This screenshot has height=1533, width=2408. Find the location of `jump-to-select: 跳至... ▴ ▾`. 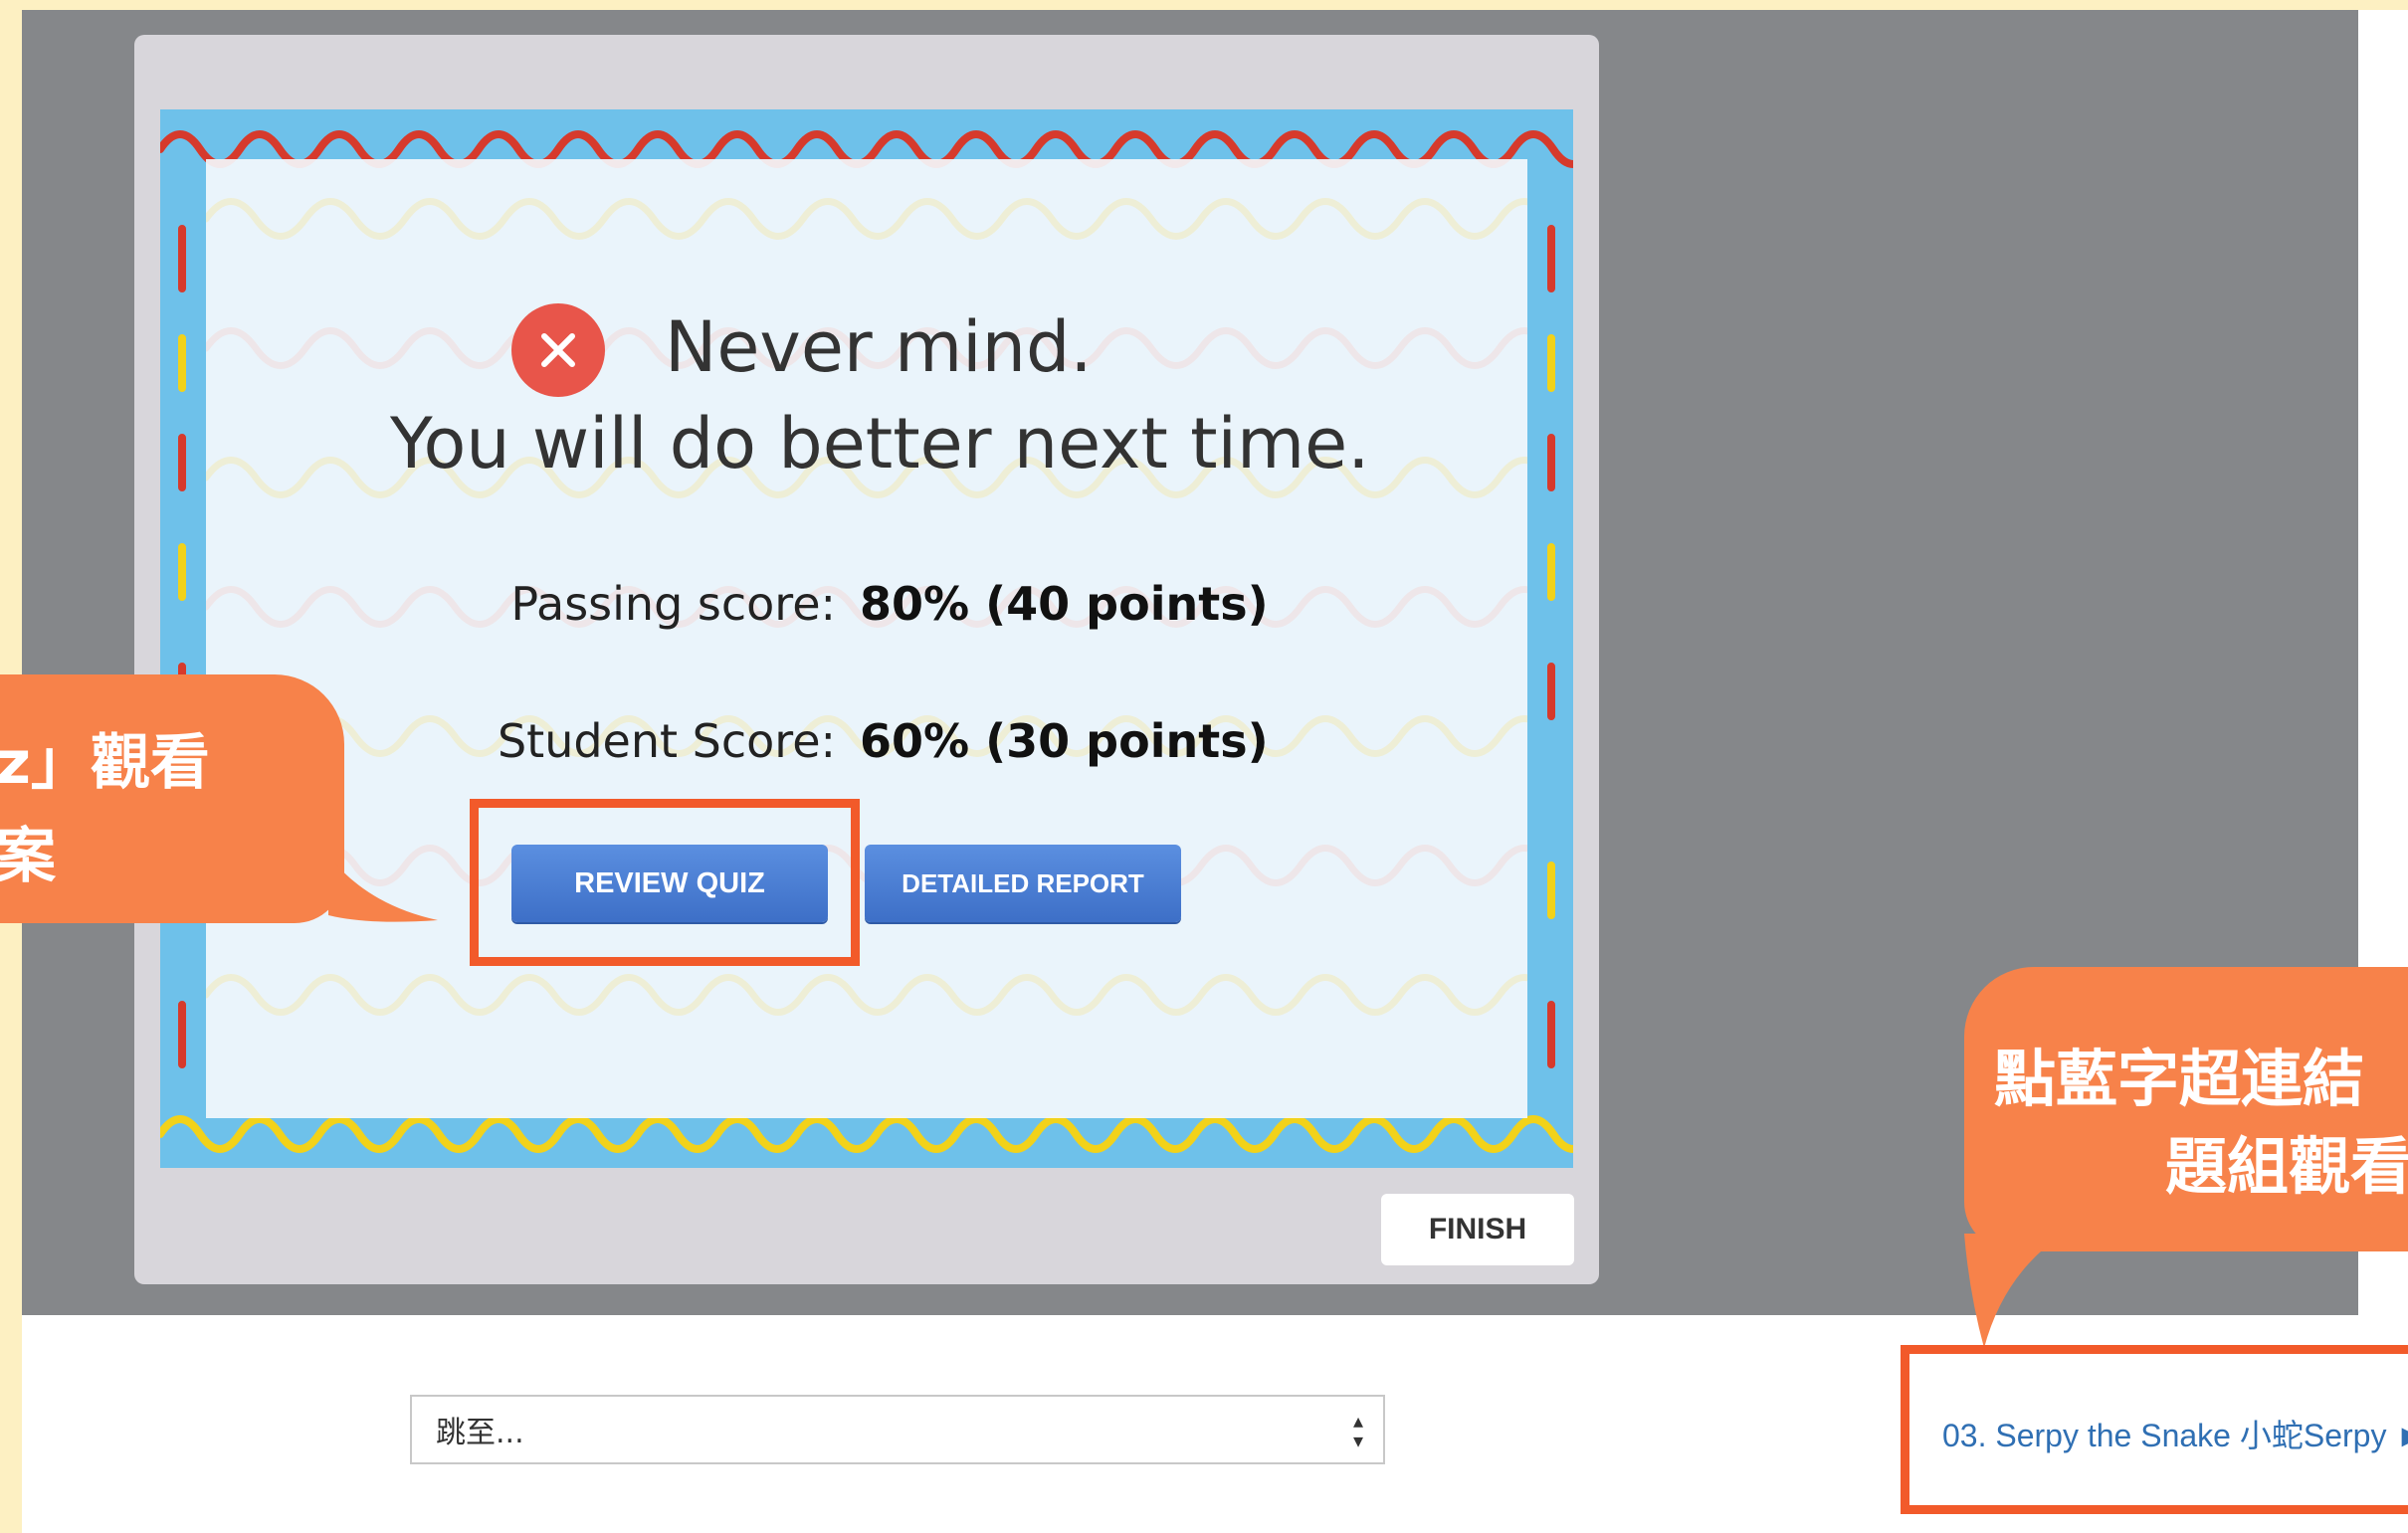

jump-to-select: 跳至... ▴ ▾ is located at coordinates (897, 1429).